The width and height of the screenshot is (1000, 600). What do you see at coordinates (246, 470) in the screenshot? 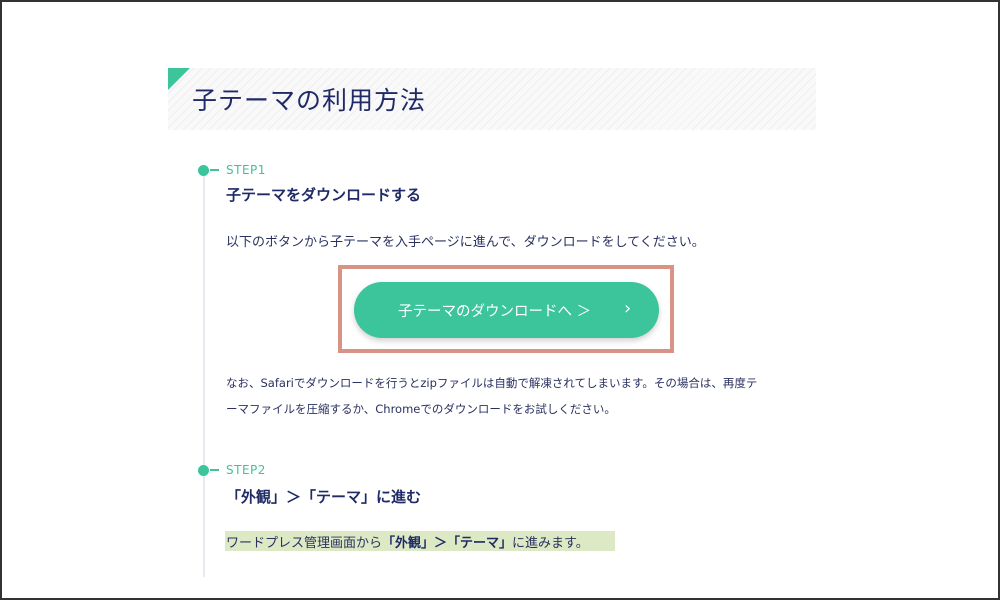
I see `step2-label: STEP2` at bounding box center [246, 470].